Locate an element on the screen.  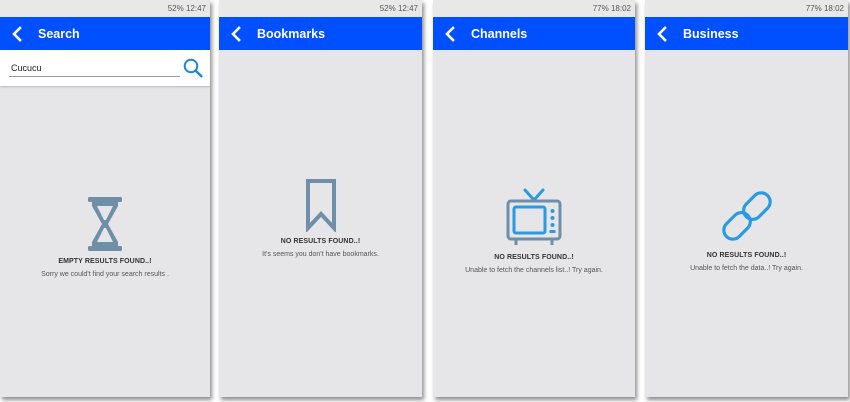
app-bar: Channels is located at coordinates (534, 33).